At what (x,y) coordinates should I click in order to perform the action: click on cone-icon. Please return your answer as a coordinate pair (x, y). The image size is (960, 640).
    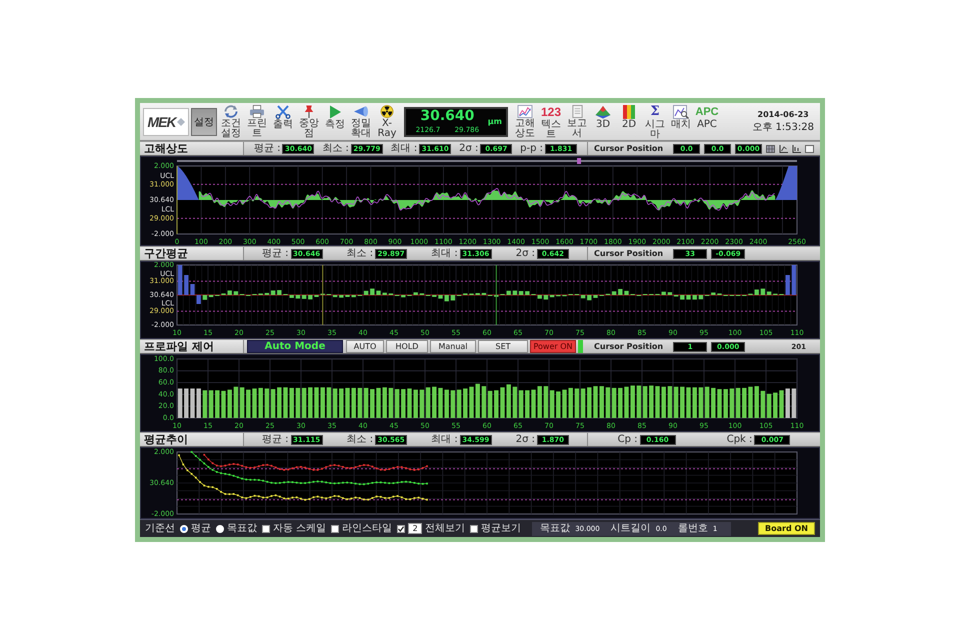
    Looking at the image, I should click on (361, 111).